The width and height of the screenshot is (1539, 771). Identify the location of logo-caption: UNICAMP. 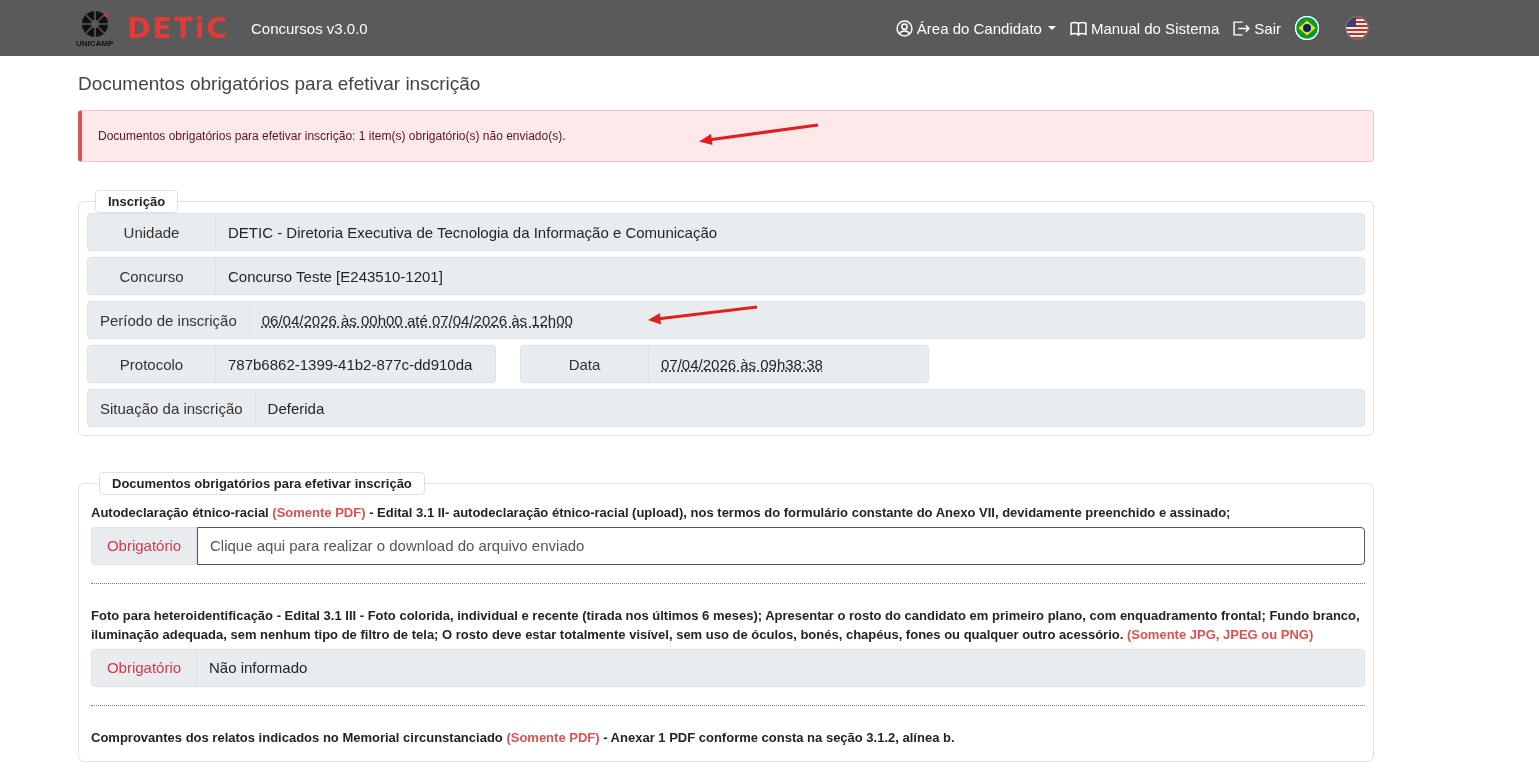
(95, 43).